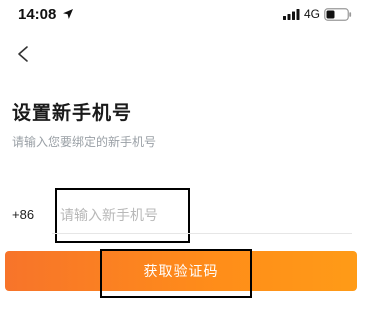  What do you see at coordinates (37, 14) in the screenshot?
I see `status-time: 14:08` at bounding box center [37, 14].